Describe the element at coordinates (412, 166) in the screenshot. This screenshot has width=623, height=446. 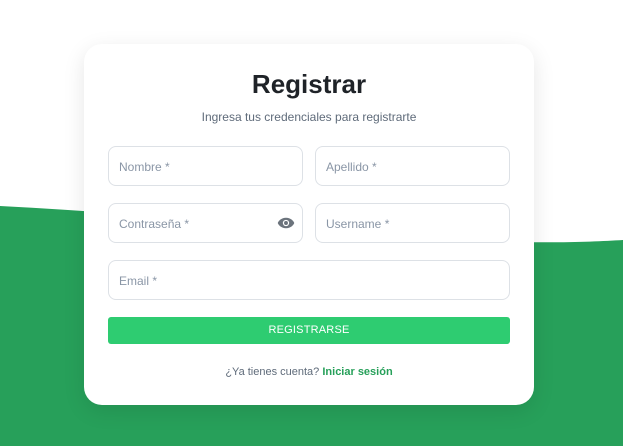
I see `apellido-field: Apellido *` at that location.